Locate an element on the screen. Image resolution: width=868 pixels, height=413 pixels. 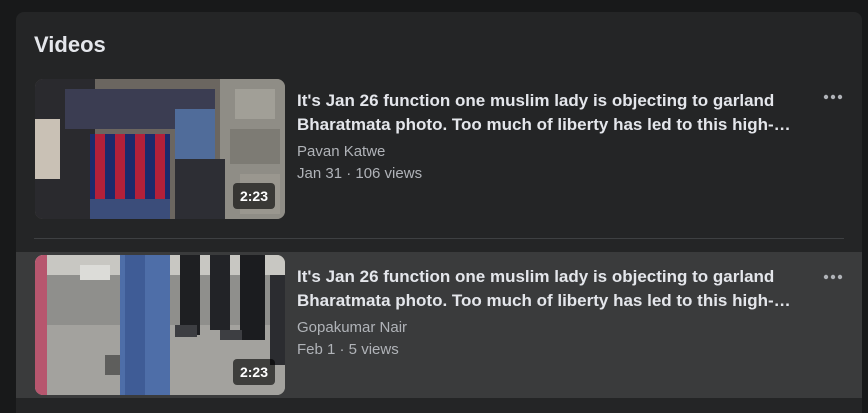
video-author: Pavan Katwe is located at coordinates (341, 152).